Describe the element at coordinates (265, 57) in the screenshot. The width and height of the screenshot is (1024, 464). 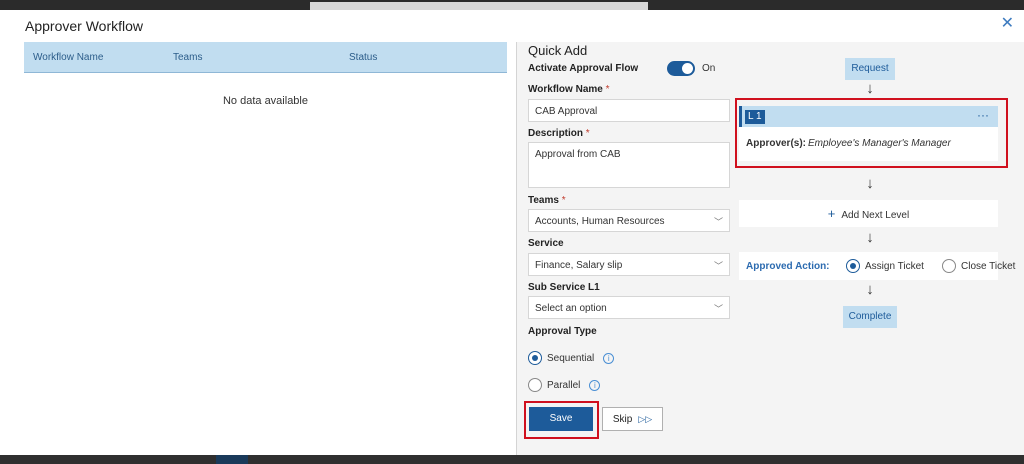
I see `table-header: Workflow Name Teams Status` at that location.